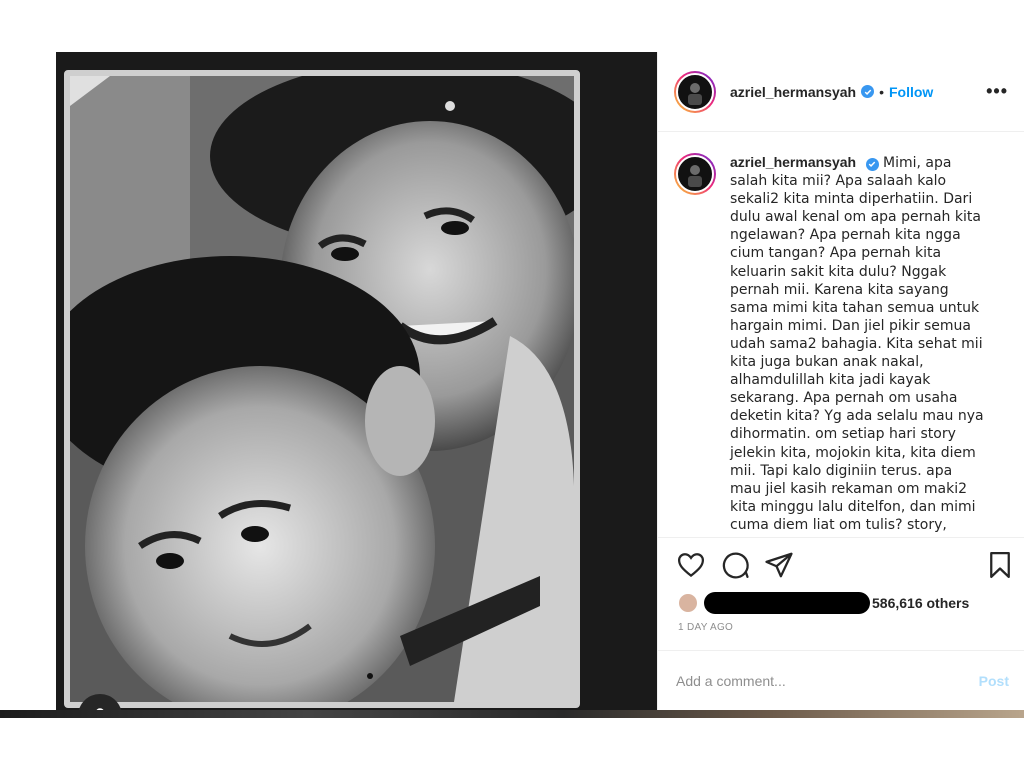 The width and height of the screenshot is (1024, 768). Describe the element at coordinates (841, 564) in the screenshot. I see `action-bar` at that location.